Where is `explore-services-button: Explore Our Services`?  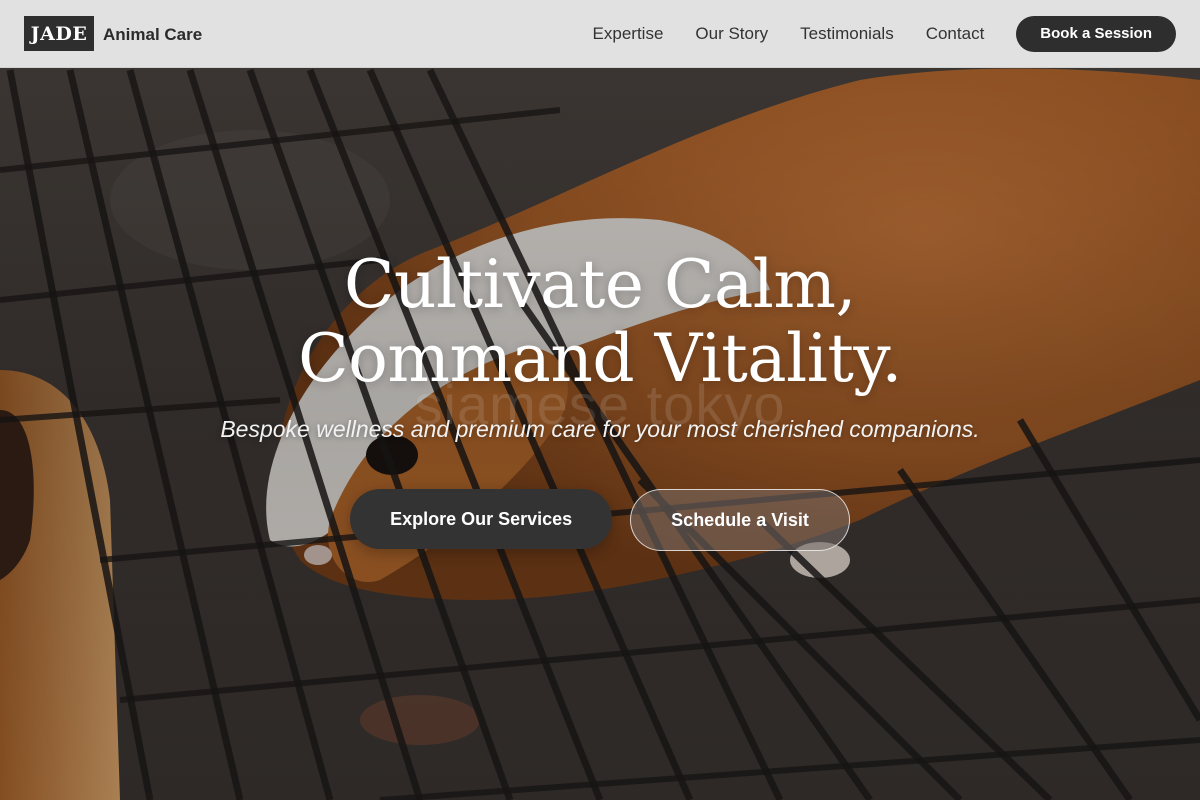 explore-services-button: Explore Our Services is located at coordinates (481, 519).